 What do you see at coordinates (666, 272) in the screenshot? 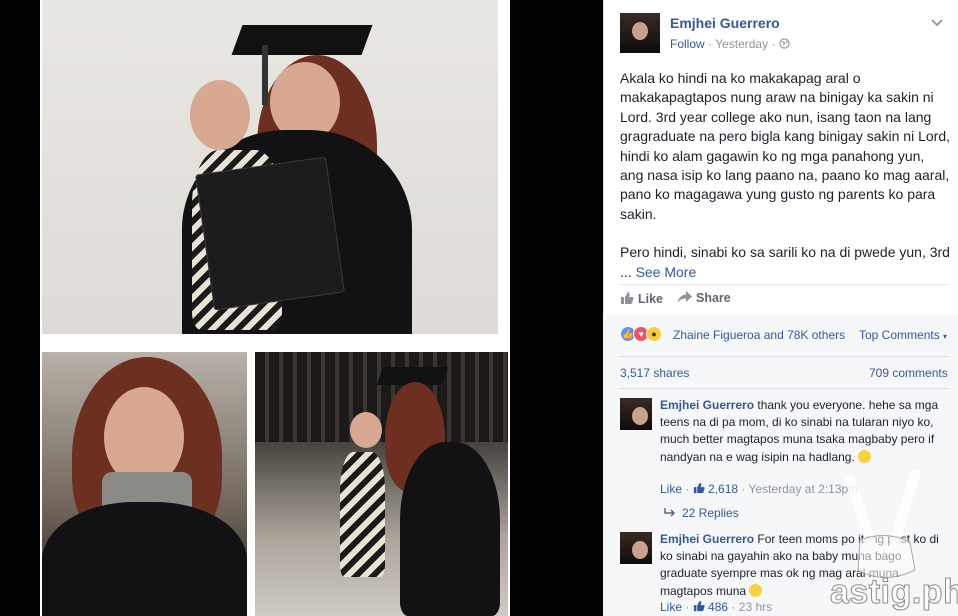
I see `see-more-link: See More` at bounding box center [666, 272].